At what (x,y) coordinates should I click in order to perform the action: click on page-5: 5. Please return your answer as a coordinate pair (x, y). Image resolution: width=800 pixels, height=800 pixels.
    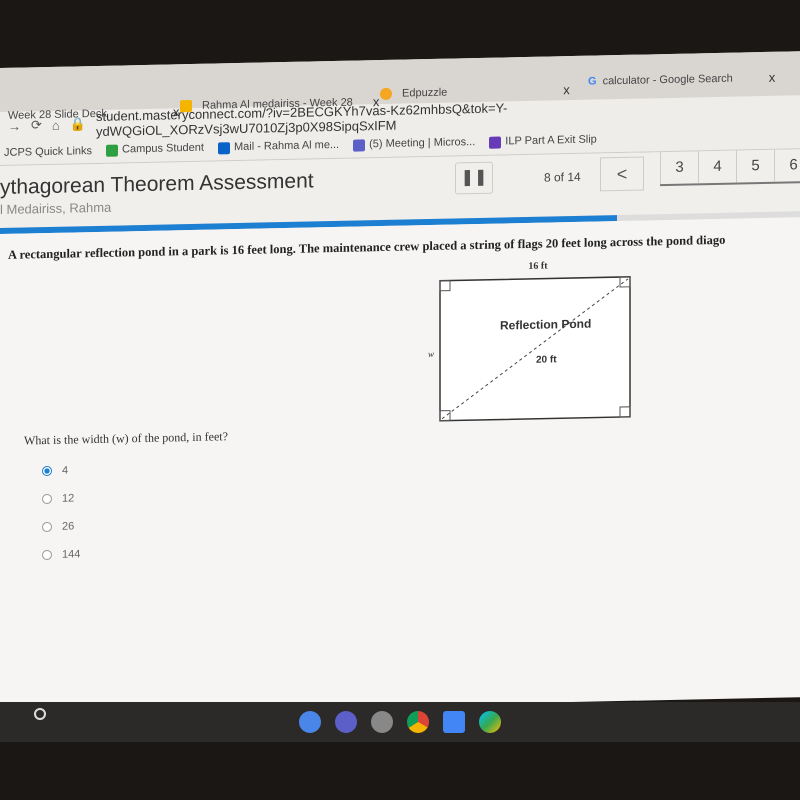
    Looking at the image, I should click on (755, 166).